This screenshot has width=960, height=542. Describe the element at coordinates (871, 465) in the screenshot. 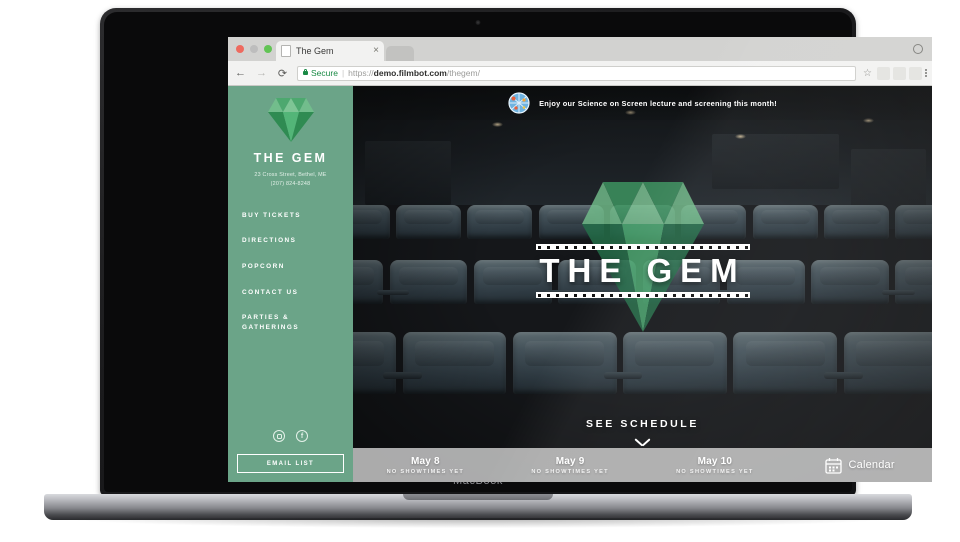

I see `calendar-label: Calendar` at that location.